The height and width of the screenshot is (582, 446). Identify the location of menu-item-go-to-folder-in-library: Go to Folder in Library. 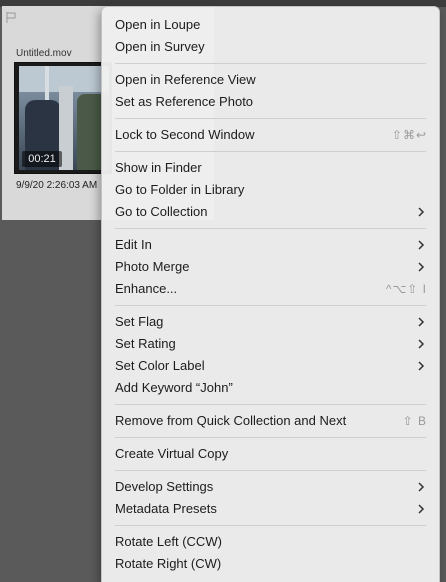
(270, 190).